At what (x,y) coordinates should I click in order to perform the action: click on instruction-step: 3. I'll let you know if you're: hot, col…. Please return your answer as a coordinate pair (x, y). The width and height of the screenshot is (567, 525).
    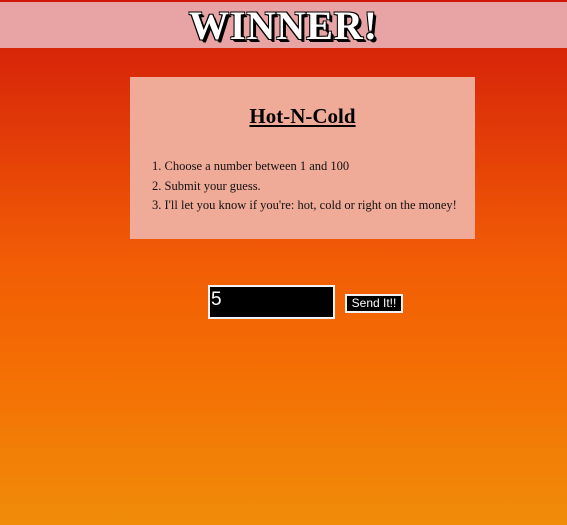
    Looking at the image, I should click on (304, 205).